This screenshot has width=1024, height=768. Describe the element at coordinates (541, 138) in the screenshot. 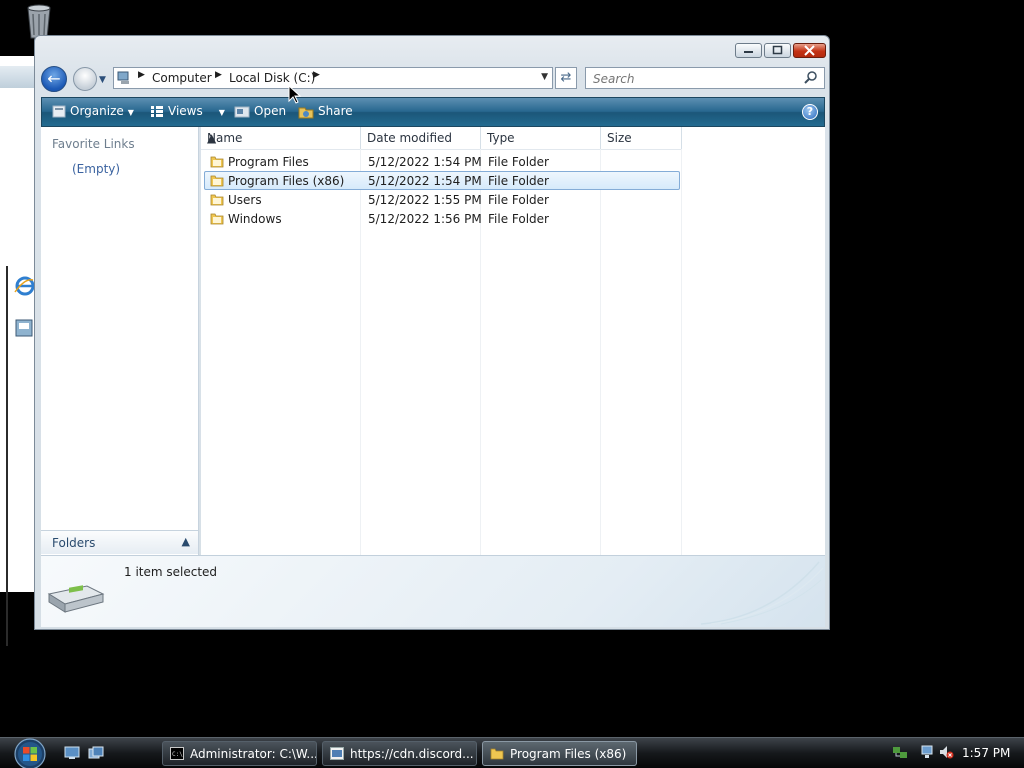

I see `column-header-type: Type` at that location.